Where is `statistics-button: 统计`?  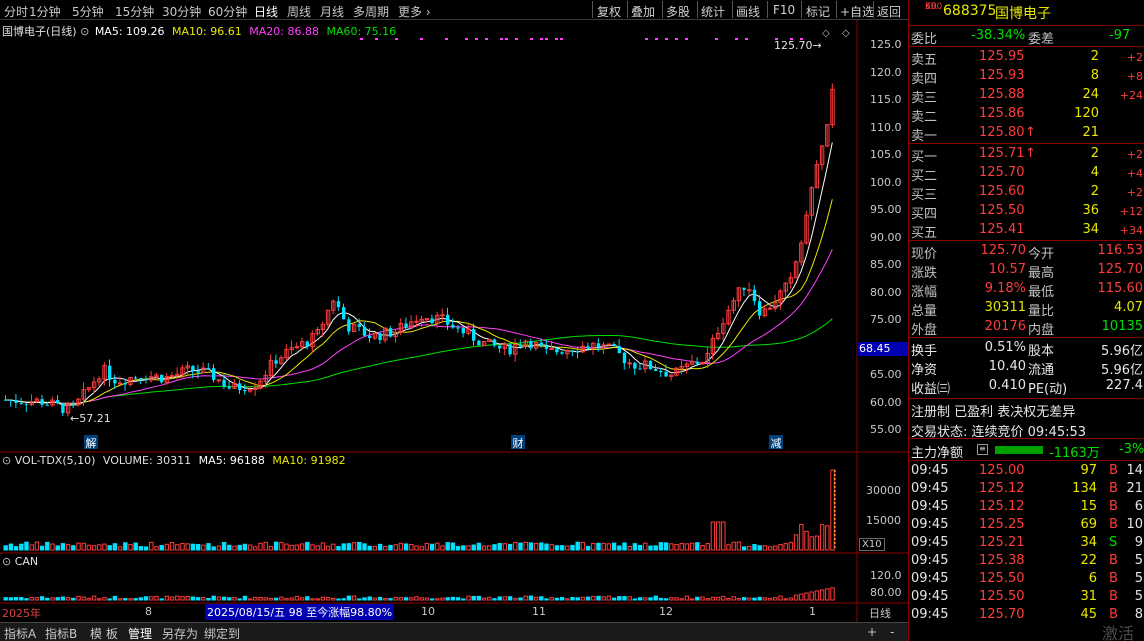
statistics-button: 统计 is located at coordinates (713, 11).